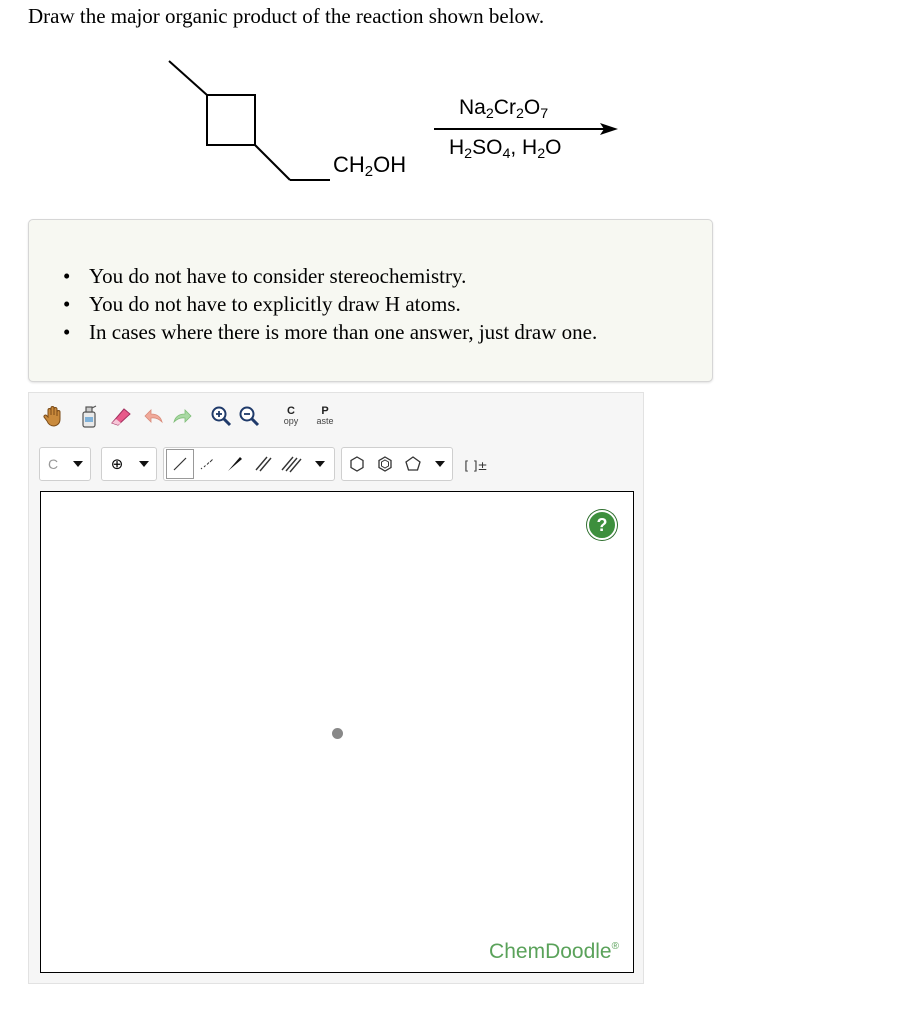  What do you see at coordinates (505, 149) in the screenshot?
I see `reagent-acid: H2SO4, H2O` at bounding box center [505, 149].